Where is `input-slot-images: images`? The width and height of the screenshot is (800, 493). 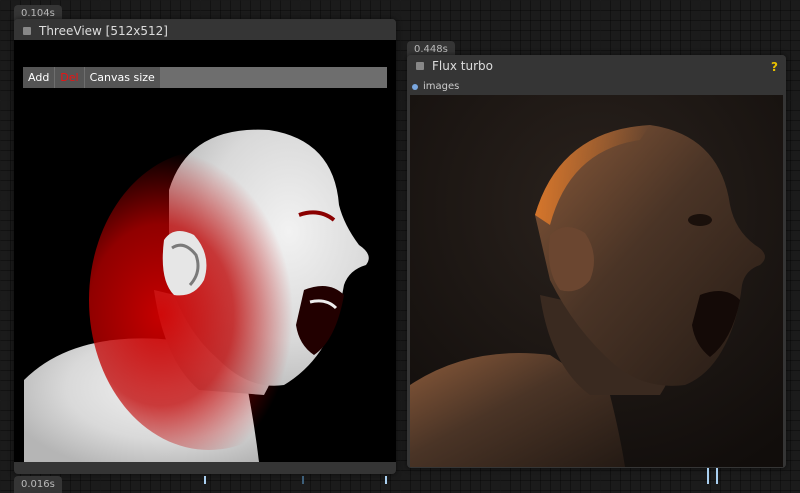
input-slot-images: images is located at coordinates (435, 86).